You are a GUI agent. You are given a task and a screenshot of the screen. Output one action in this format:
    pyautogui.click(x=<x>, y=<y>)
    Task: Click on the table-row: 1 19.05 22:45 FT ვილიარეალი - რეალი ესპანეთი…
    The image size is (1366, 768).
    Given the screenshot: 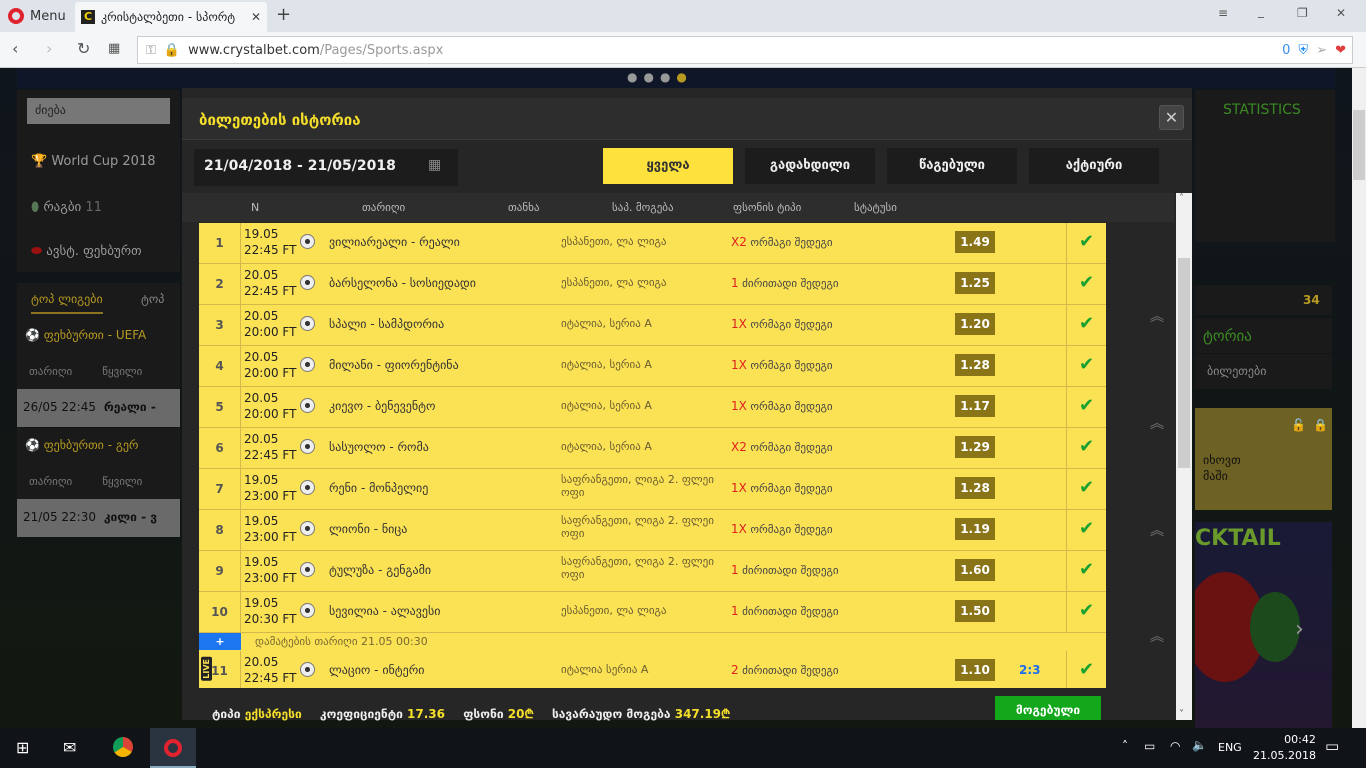 What is the action you would take?
    pyautogui.click(x=652, y=243)
    